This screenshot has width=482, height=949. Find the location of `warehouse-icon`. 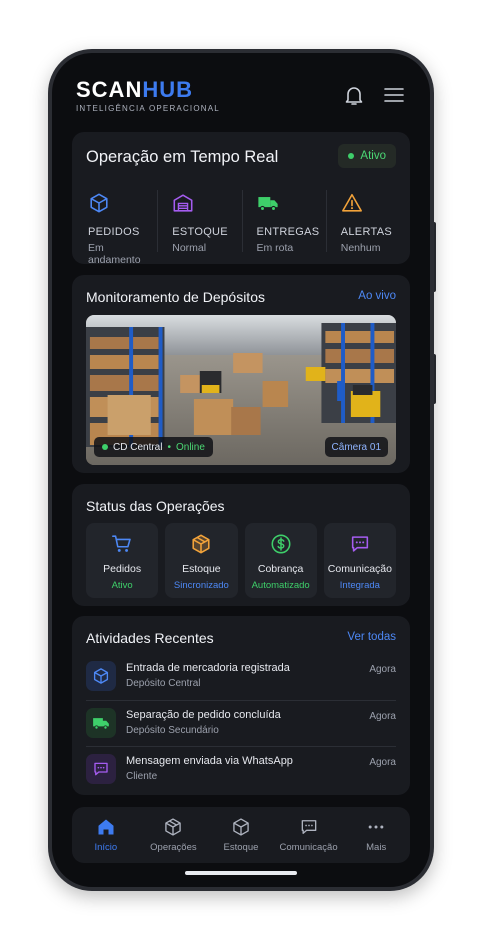

warehouse-icon is located at coordinates (183, 203).